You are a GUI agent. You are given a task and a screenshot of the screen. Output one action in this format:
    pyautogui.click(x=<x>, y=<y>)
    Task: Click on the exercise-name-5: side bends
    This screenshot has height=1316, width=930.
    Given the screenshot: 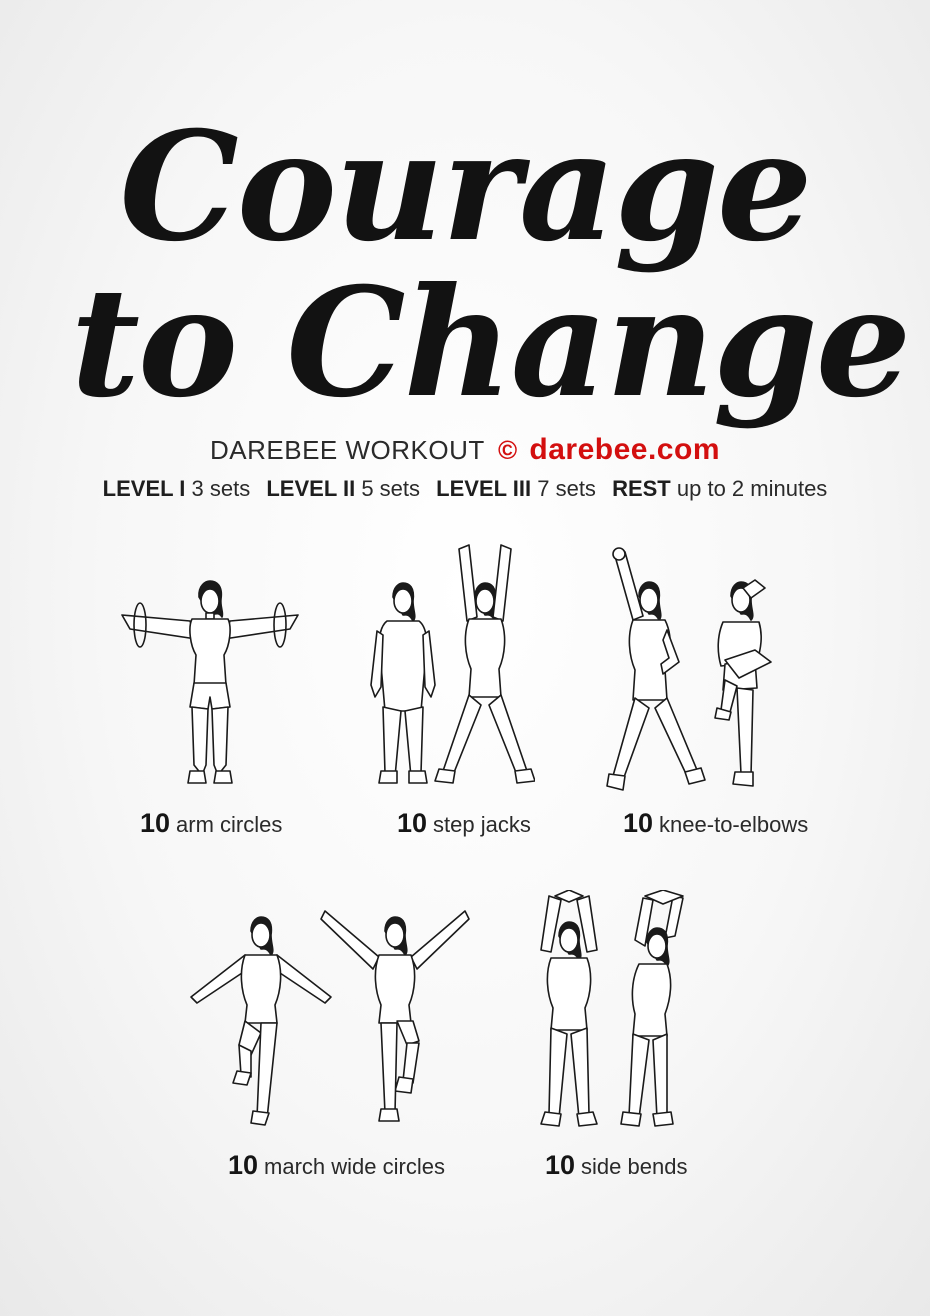 What is the action you would take?
    pyautogui.click(x=634, y=1166)
    